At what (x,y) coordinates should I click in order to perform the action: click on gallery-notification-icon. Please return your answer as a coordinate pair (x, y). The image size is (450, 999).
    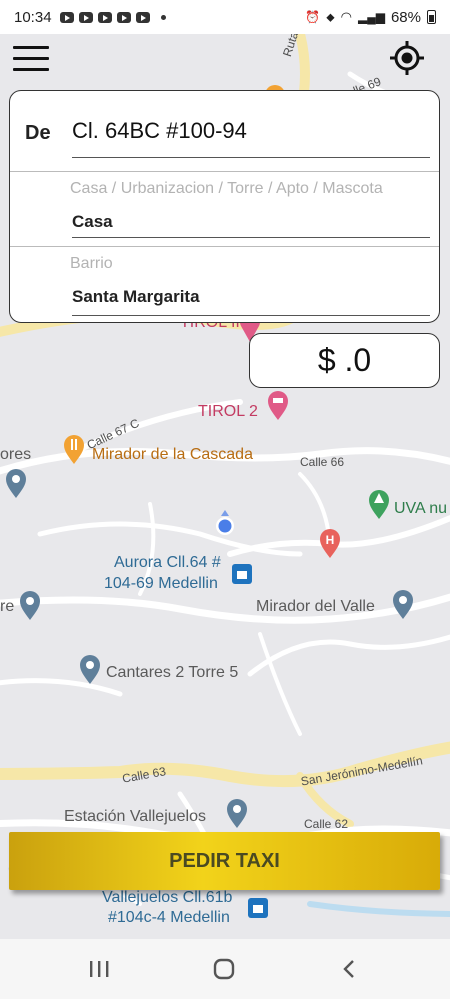
    Looking at the image, I should click on (123, 17).